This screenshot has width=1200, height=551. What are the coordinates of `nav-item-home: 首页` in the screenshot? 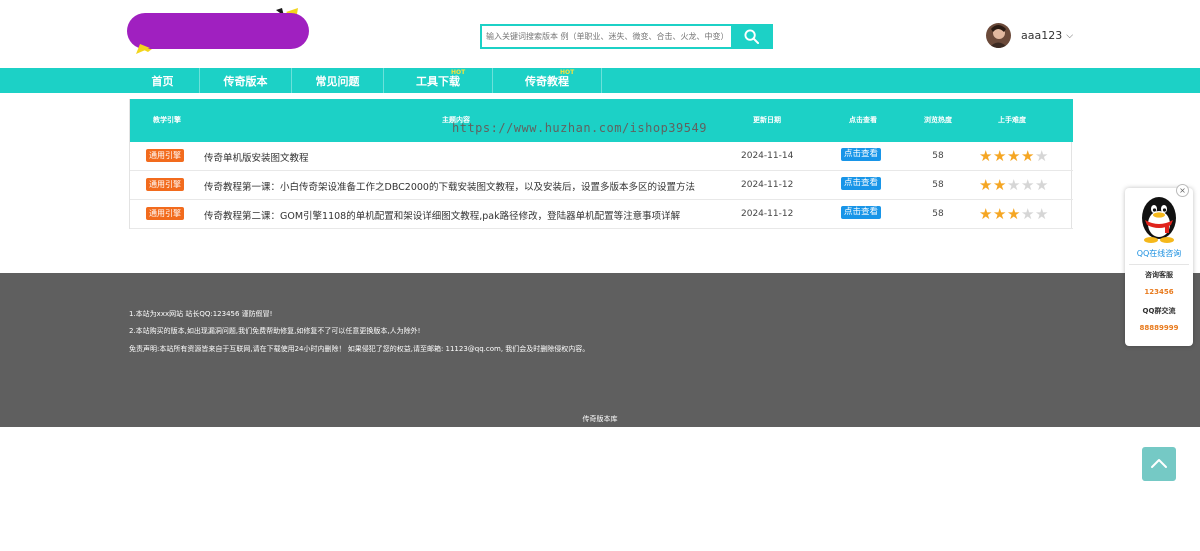 It's located at (163, 80).